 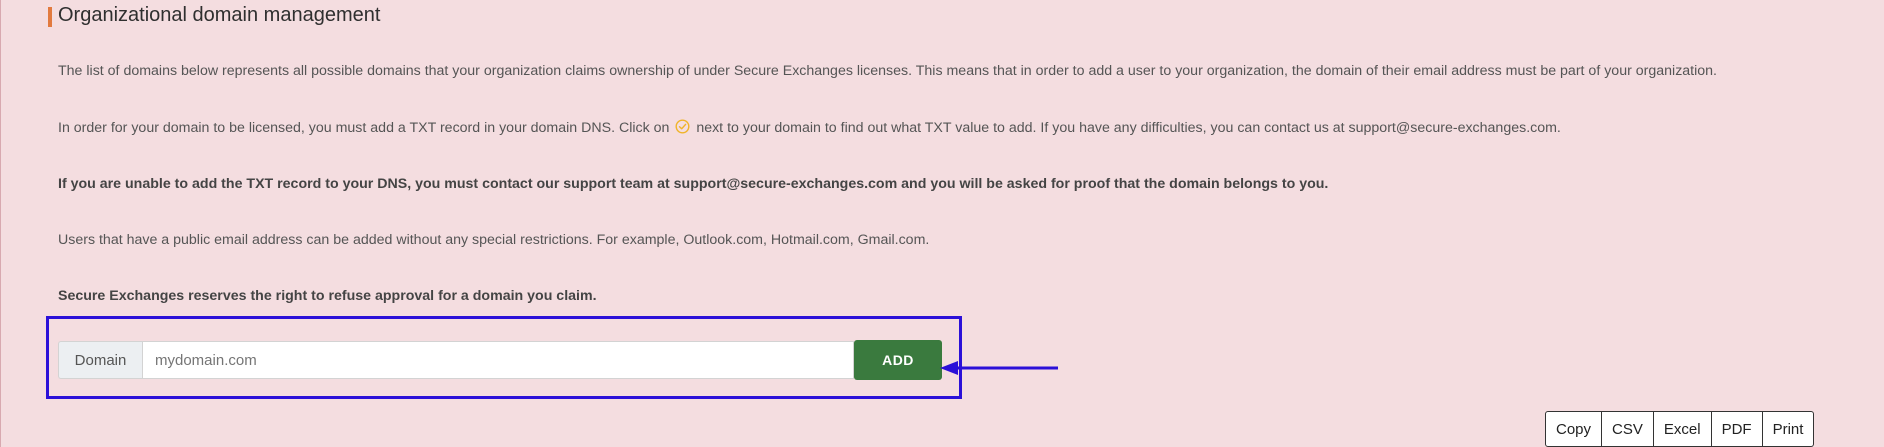 What do you see at coordinates (1574, 429) in the screenshot?
I see `copy-button: Copy` at bounding box center [1574, 429].